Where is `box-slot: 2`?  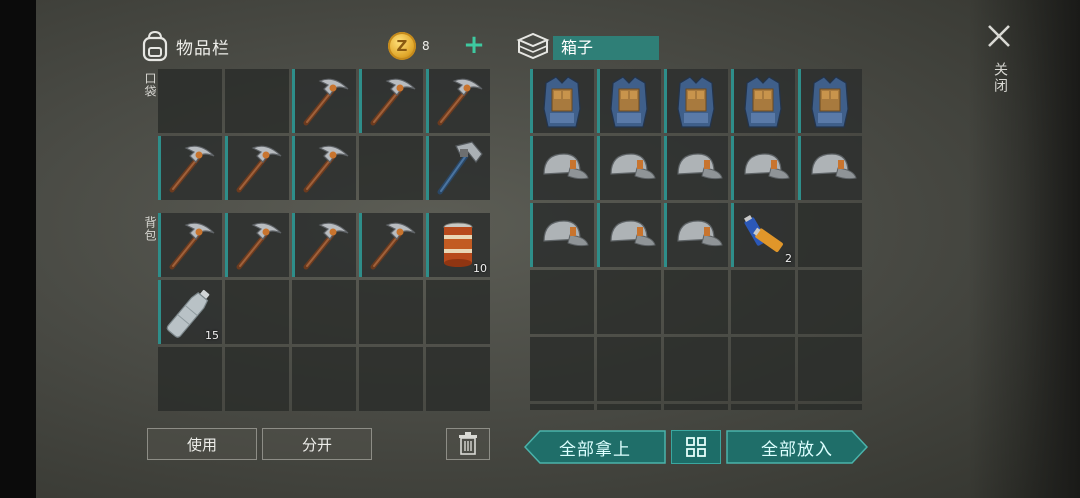
box-slot: 2 is located at coordinates (763, 235).